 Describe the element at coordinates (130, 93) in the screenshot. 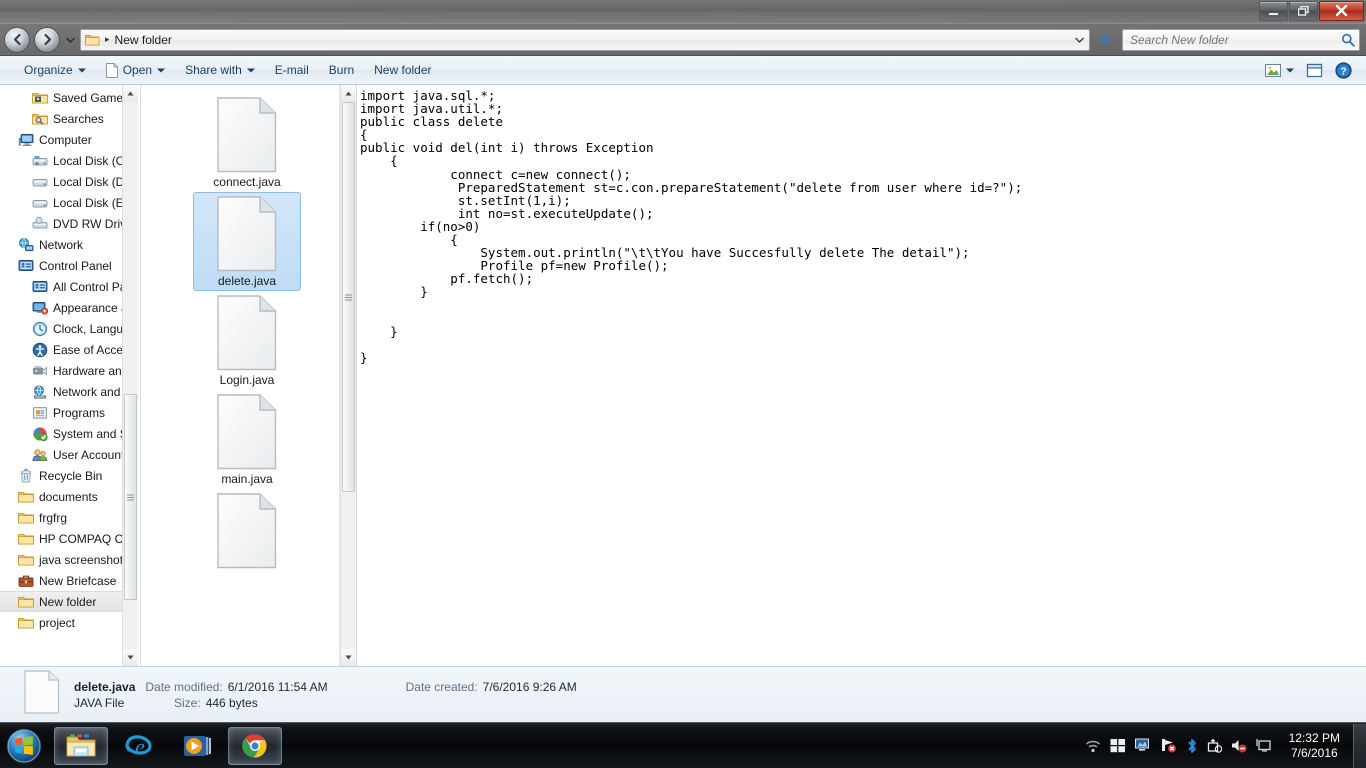

I see `nav-scroll-up-button` at that location.